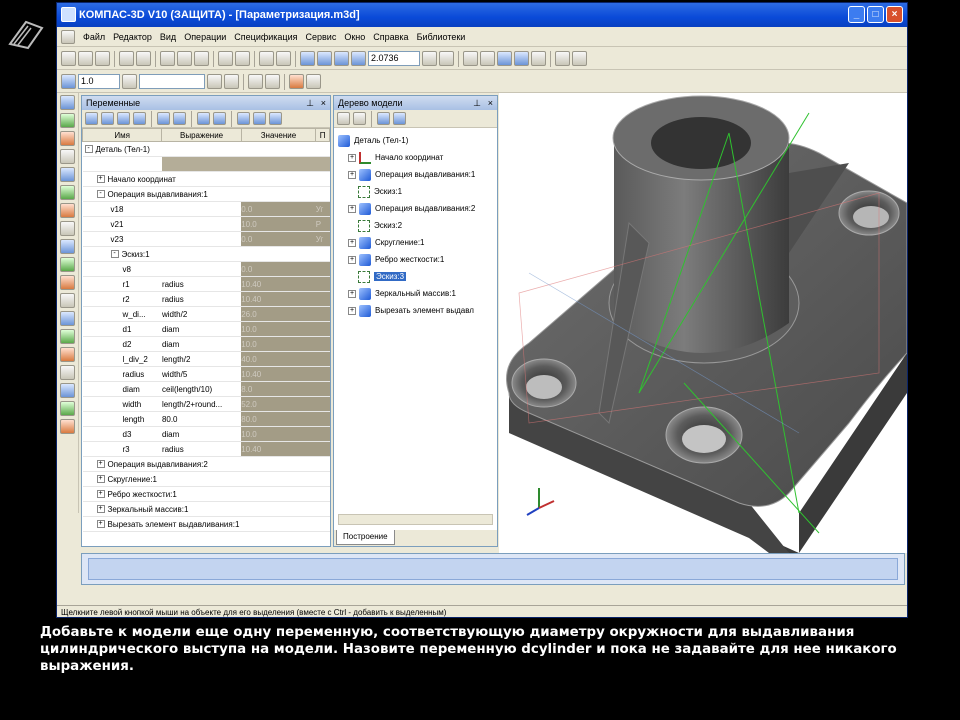 The image size is (960, 720). I want to click on column-header-0: Имя, so click(122, 135).